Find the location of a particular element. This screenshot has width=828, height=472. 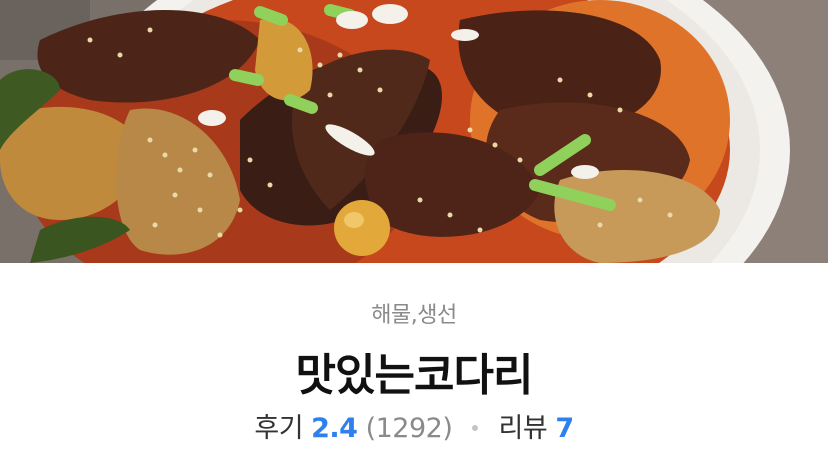

rating-value: 2.4 is located at coordinates (334, 428).